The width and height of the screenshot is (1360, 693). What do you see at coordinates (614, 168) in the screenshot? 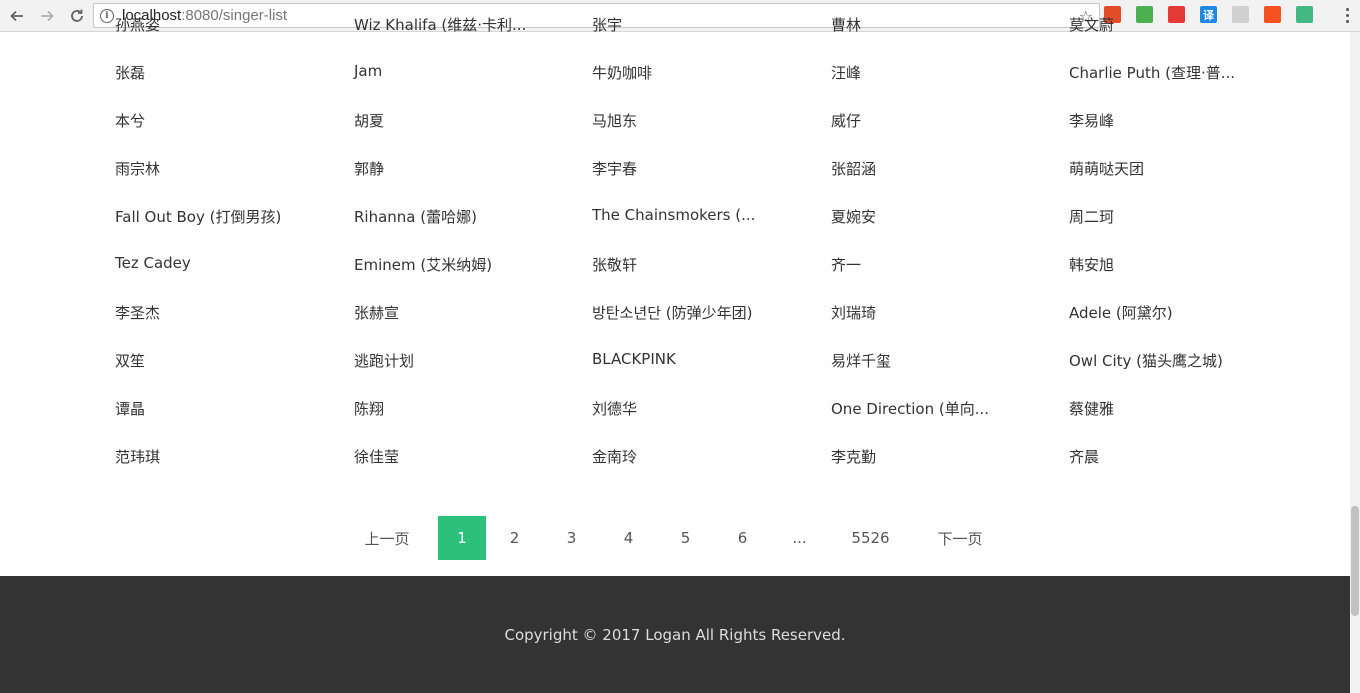
I see `singer-link: 李宇春` at bounding box center [614, 168].